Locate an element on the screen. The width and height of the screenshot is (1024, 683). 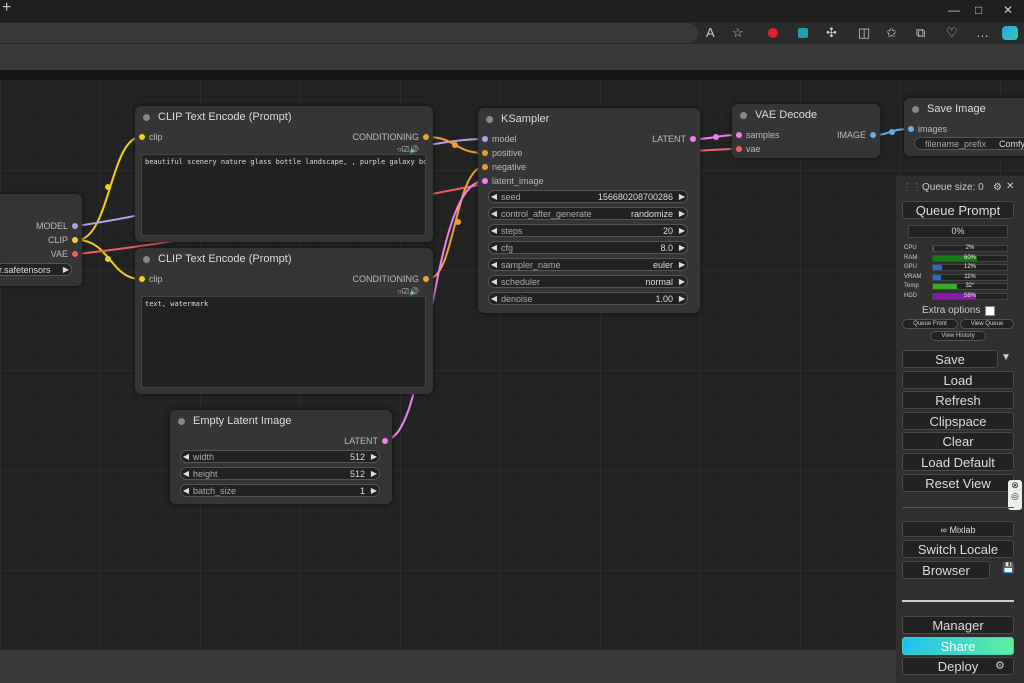
gear-icon: ⚙ is located at coordinates (997, 187).